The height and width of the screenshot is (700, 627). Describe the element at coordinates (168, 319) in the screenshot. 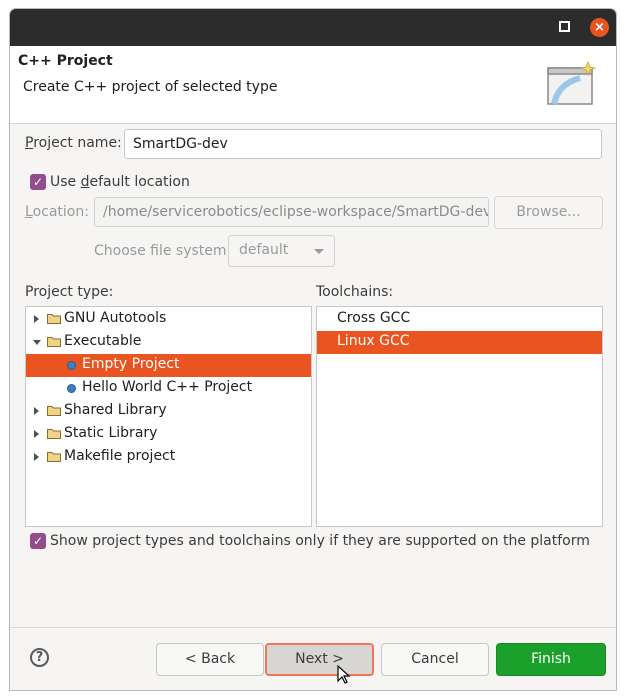

I see `tree-item-gnu-autotools: GNU Autotools` at that location.